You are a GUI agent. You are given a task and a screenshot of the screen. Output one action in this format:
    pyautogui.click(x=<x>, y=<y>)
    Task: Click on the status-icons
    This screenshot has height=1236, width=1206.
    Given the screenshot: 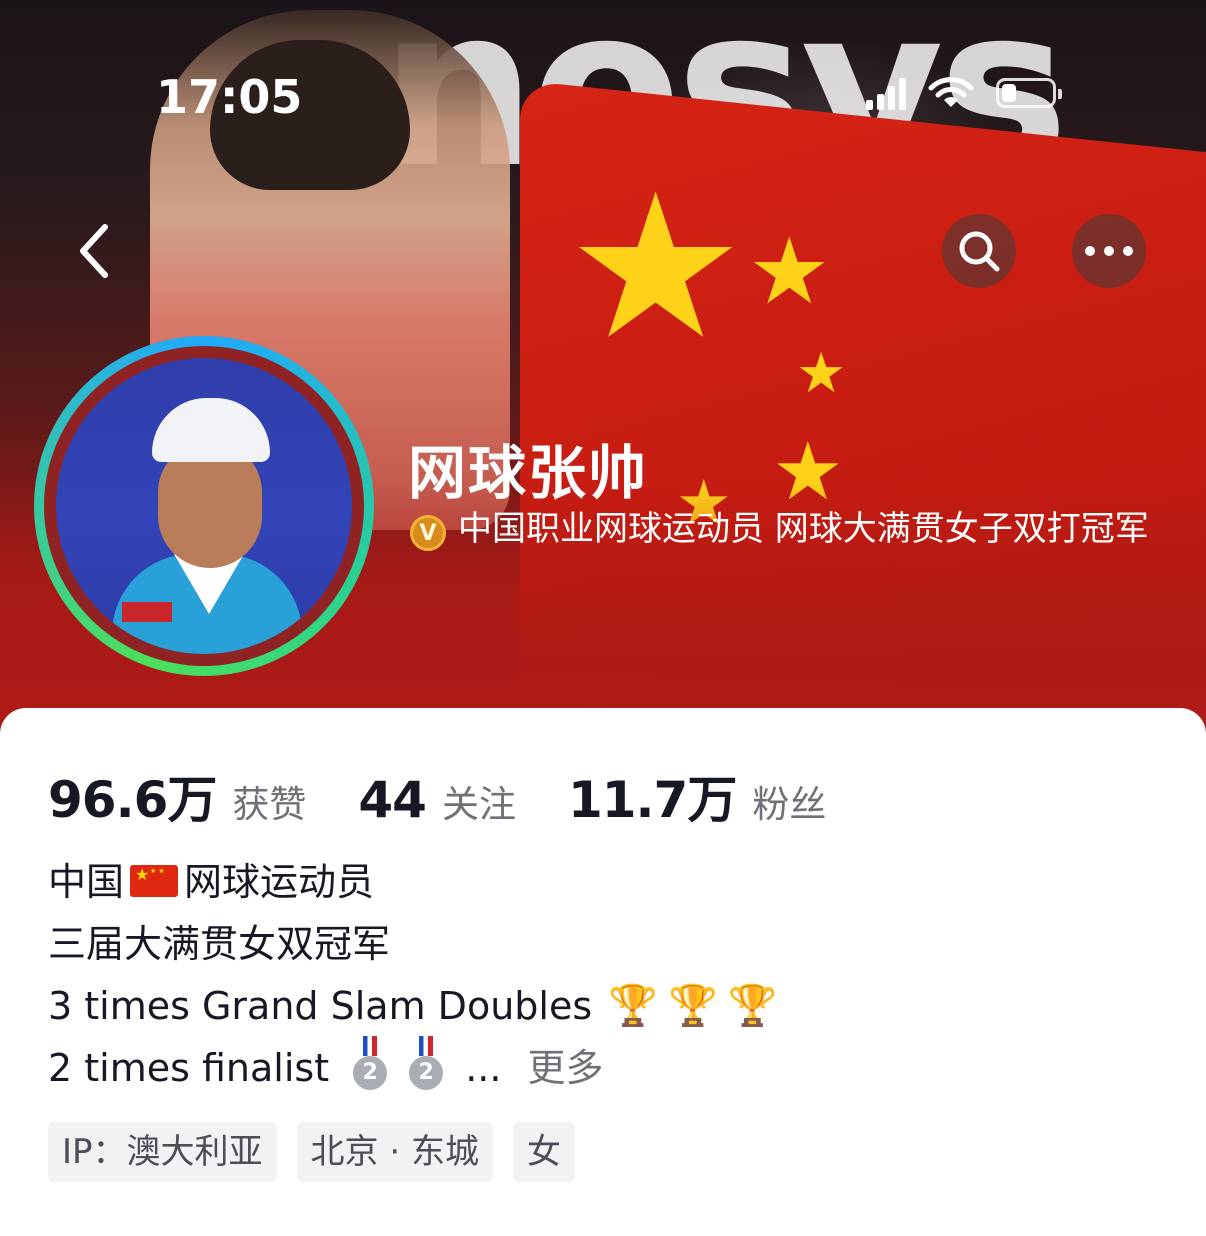 What is the action you would take?
    pyautogui.click(x=964, y=93)
    